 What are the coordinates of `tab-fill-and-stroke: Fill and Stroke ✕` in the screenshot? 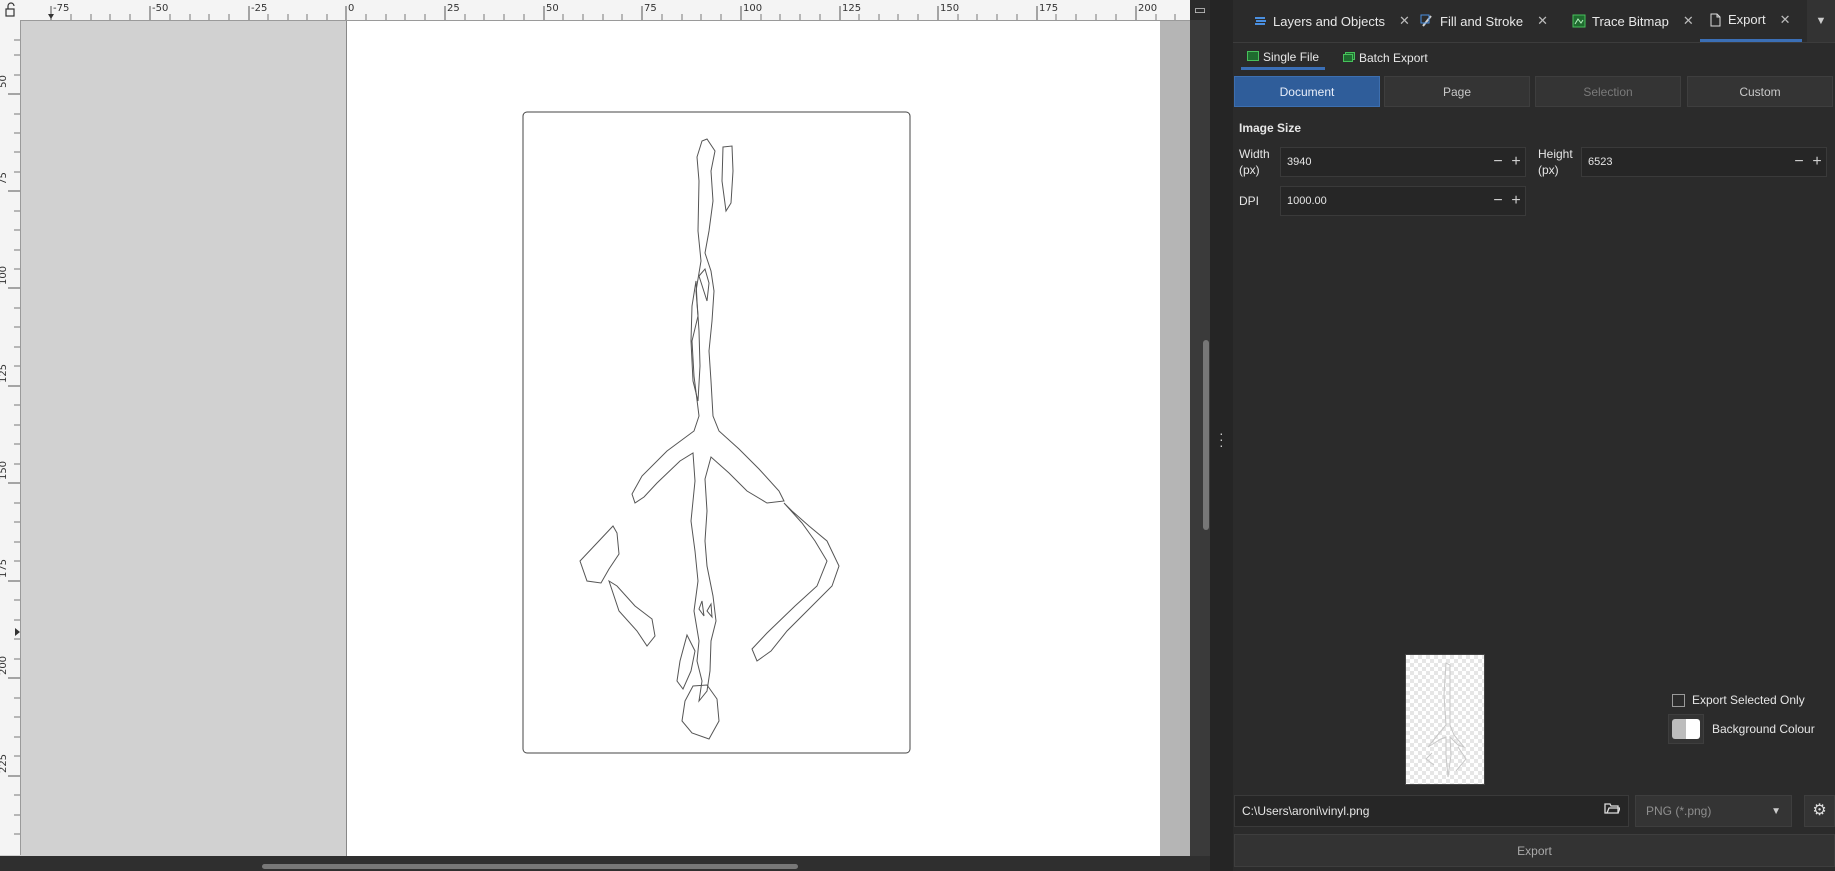 It's located at (1484, 21).